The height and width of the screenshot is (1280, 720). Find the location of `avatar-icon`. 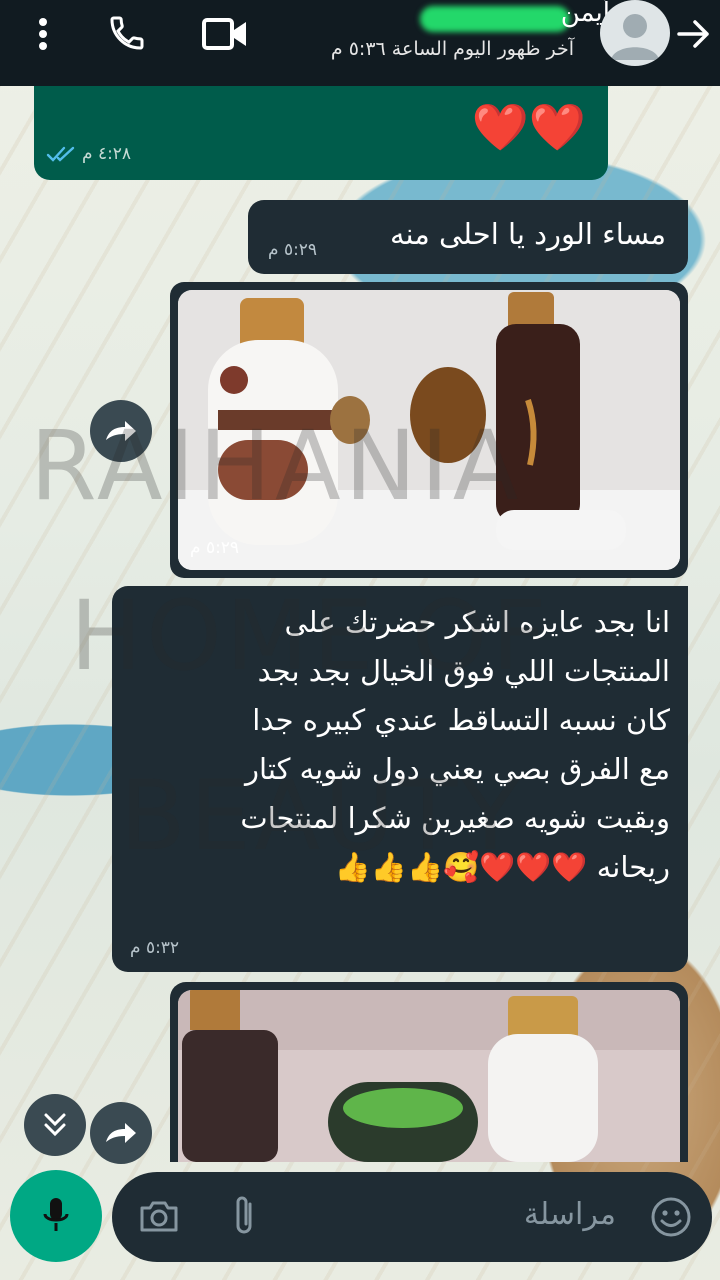

avatar-icon is located at coordinates (635, 33).